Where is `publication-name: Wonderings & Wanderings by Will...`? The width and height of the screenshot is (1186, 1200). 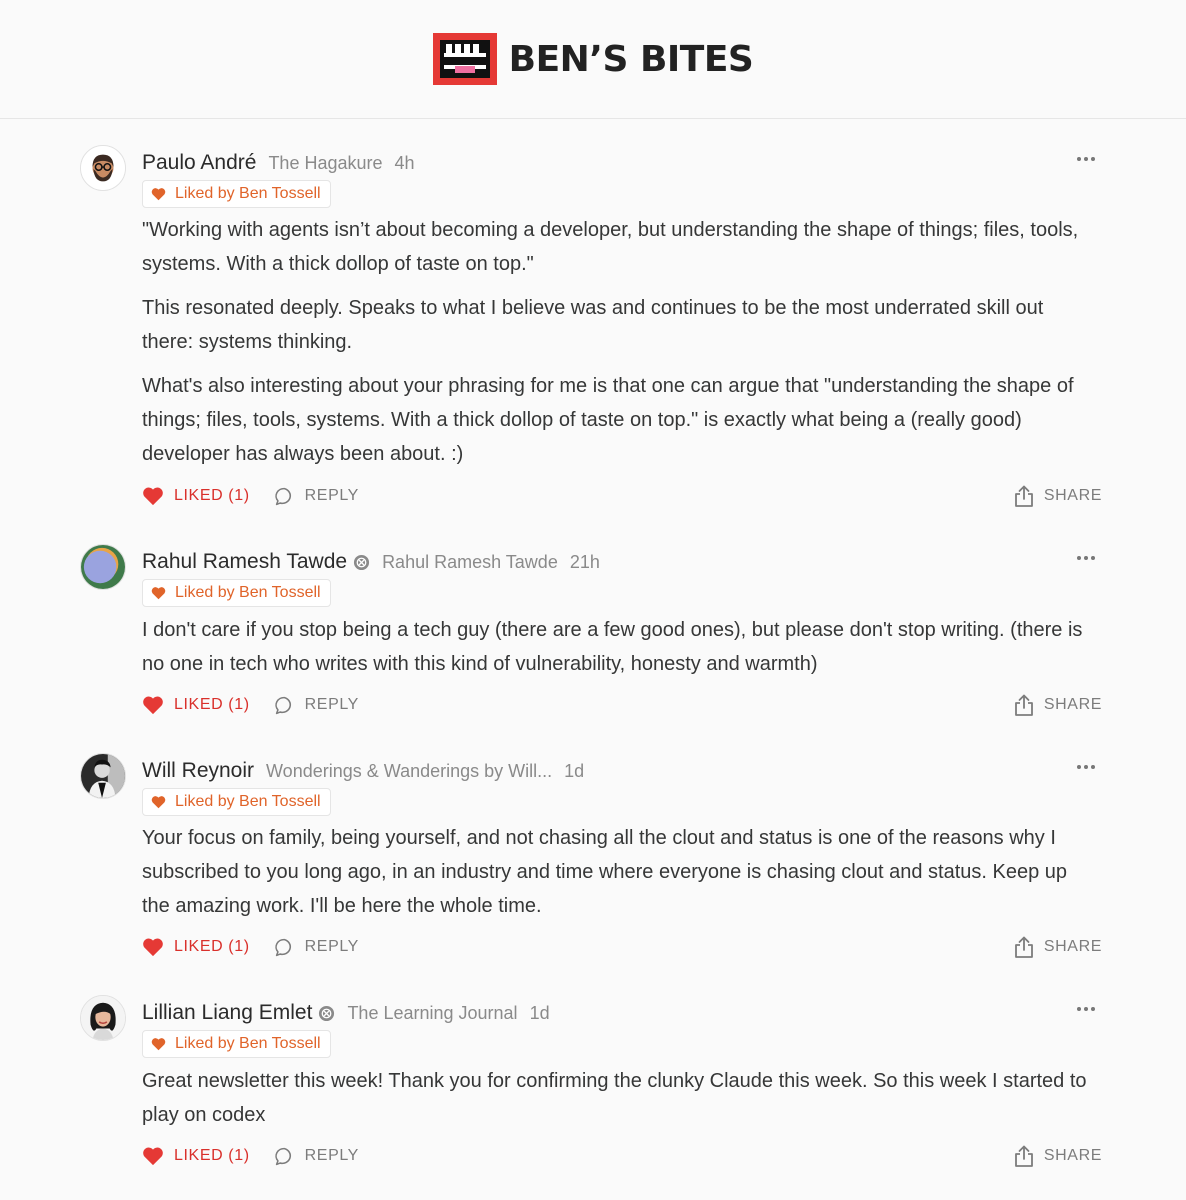 publication-name: Wonderings & Wanderings by Will... is located at coordinates (409, 771).